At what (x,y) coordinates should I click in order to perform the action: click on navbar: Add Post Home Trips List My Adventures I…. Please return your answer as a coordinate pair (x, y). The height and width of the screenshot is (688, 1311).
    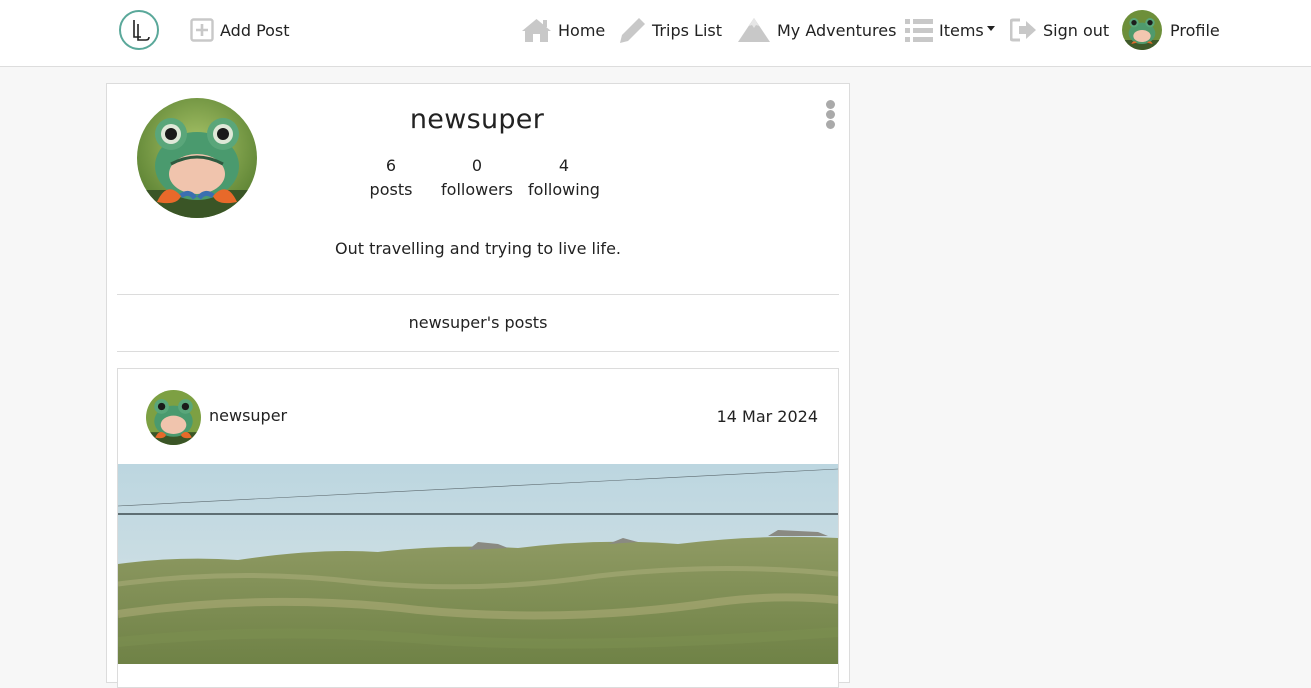
    Looking at the image, I should click on (655, 33).